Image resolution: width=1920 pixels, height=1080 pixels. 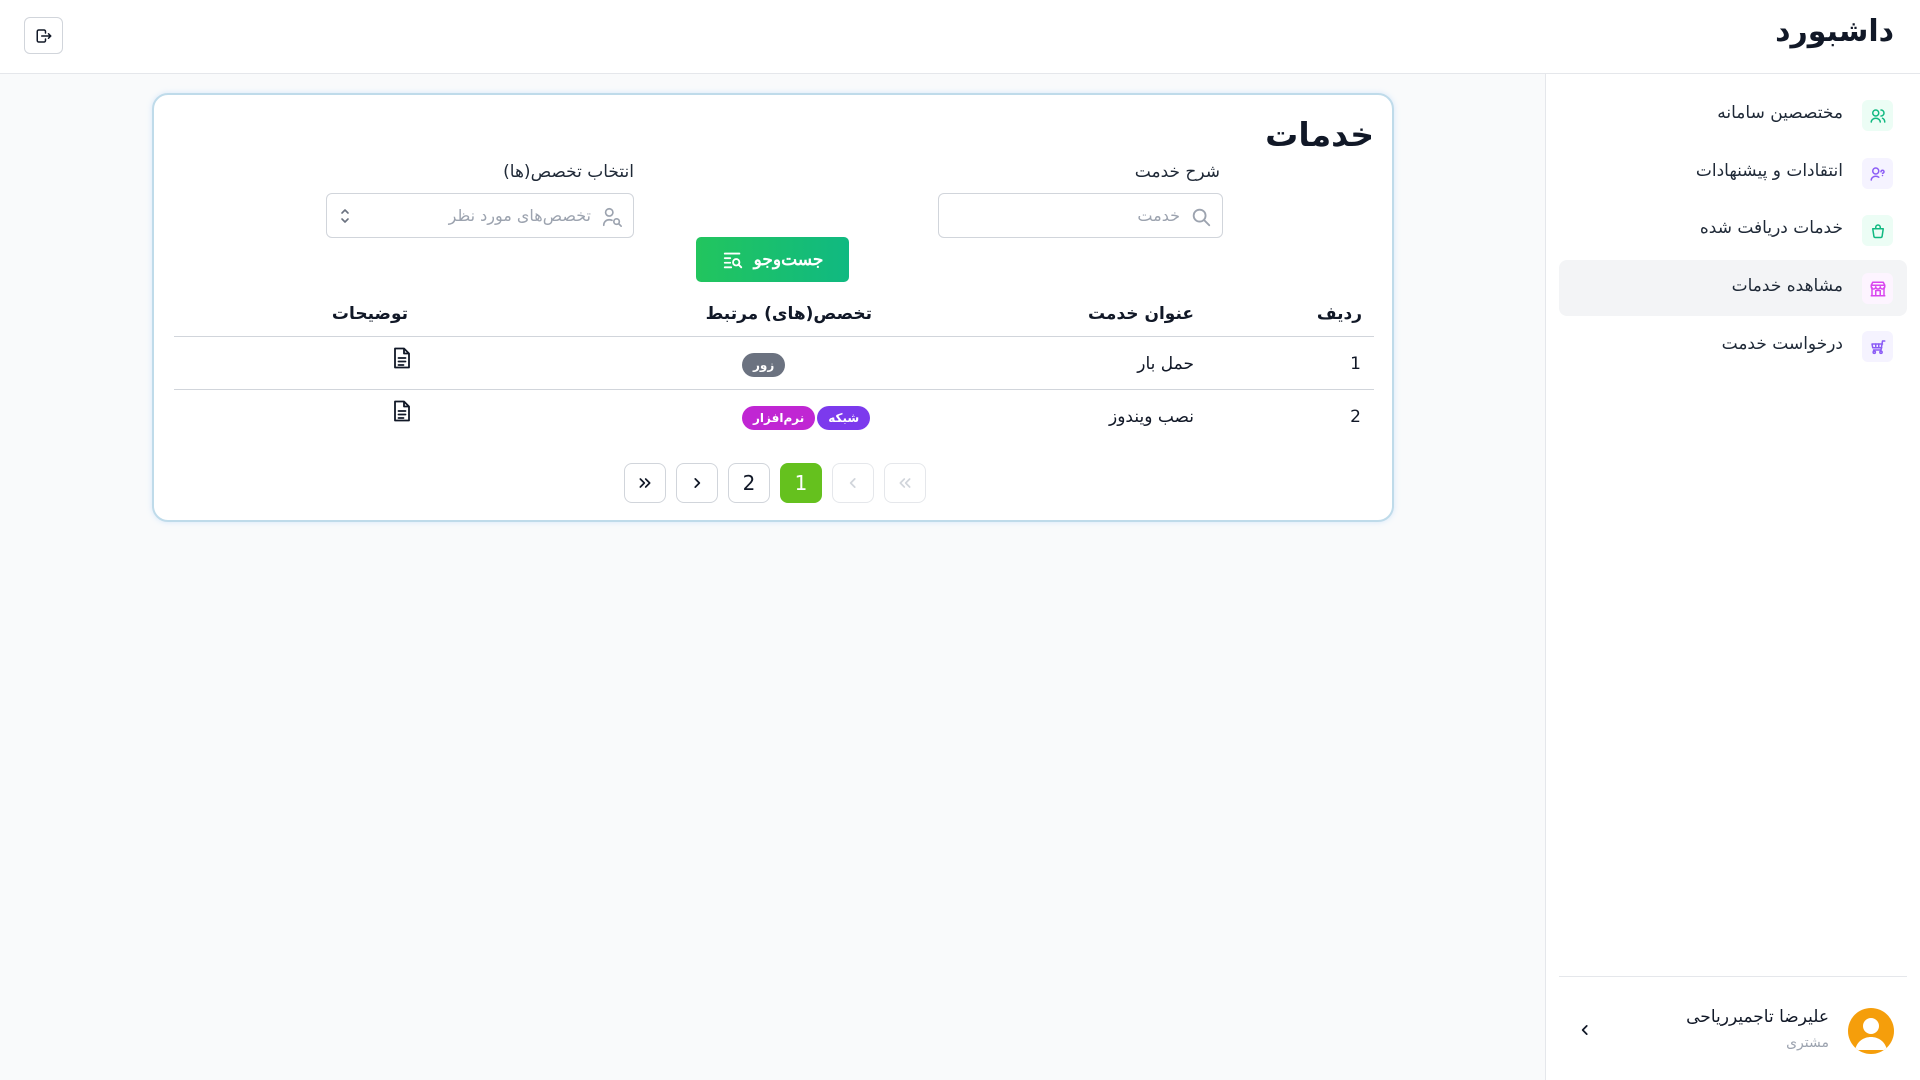 I want to click on sidebar-item-feedback: انتقادات و پیشنهادات, so click(x=1733, y=173).